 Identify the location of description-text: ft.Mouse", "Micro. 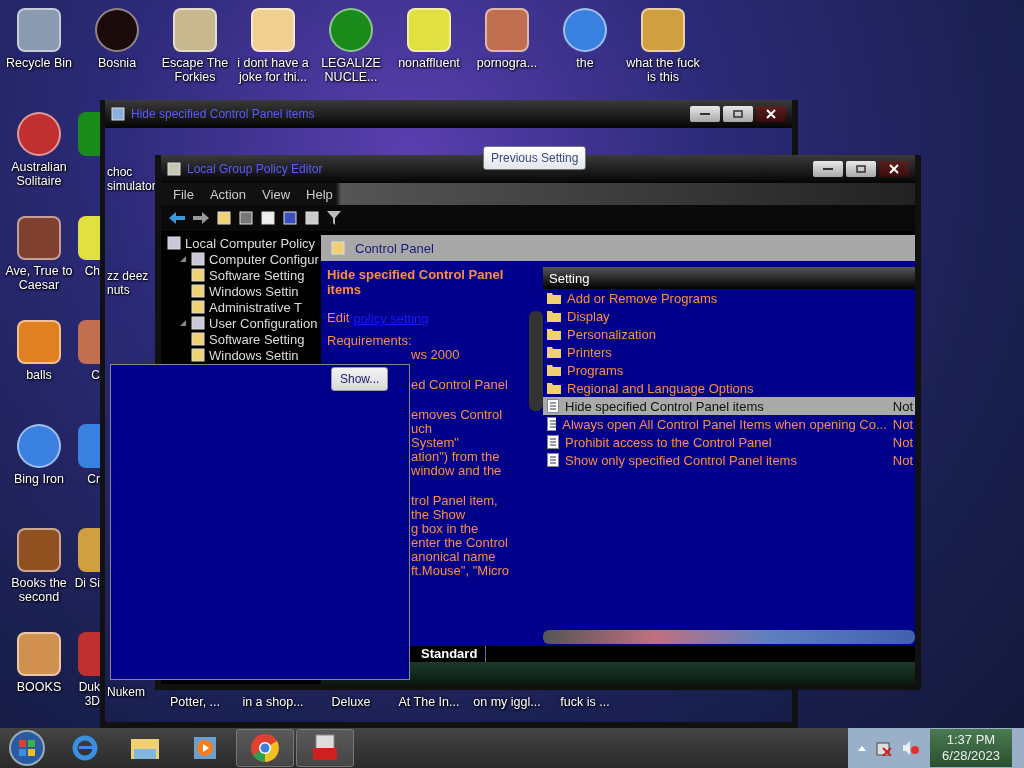
(461, 571).